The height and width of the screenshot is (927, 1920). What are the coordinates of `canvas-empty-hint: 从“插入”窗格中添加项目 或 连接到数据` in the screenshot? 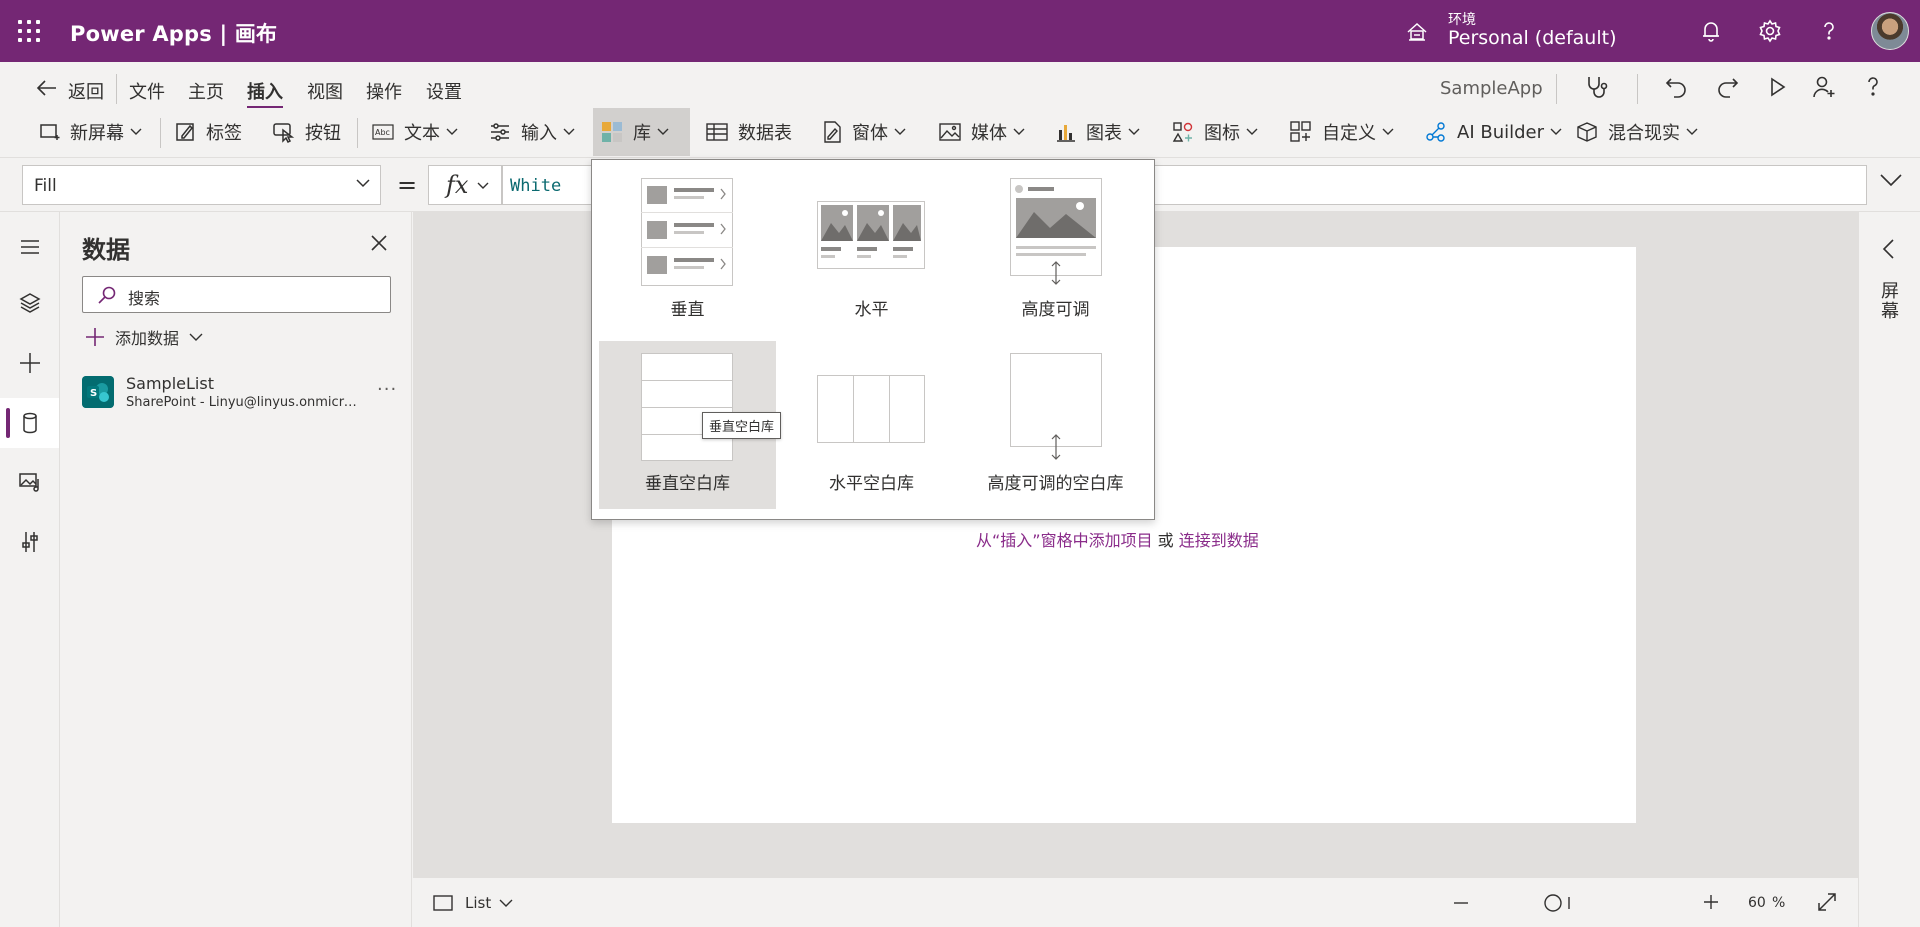 It's located at (1117, 539).